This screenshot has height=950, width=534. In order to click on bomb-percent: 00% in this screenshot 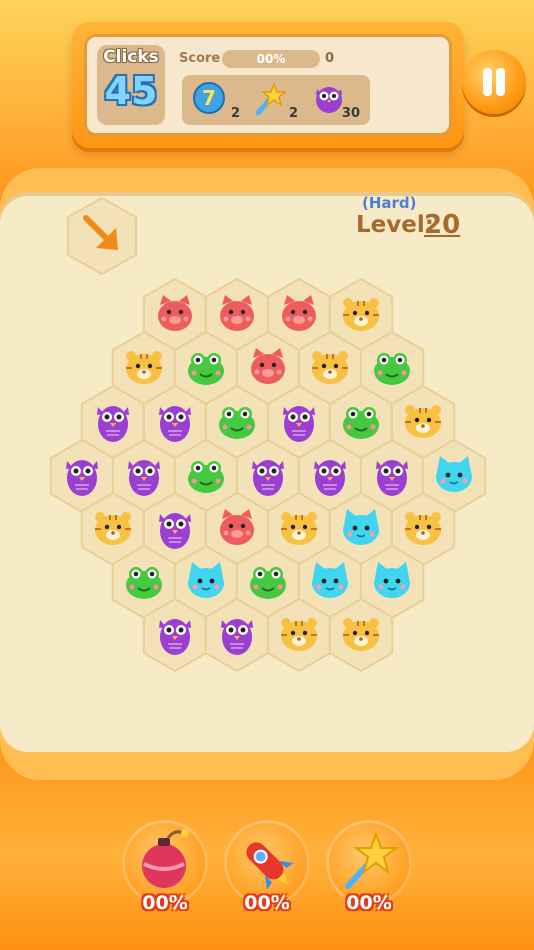, I will do `click(165, 903)`.